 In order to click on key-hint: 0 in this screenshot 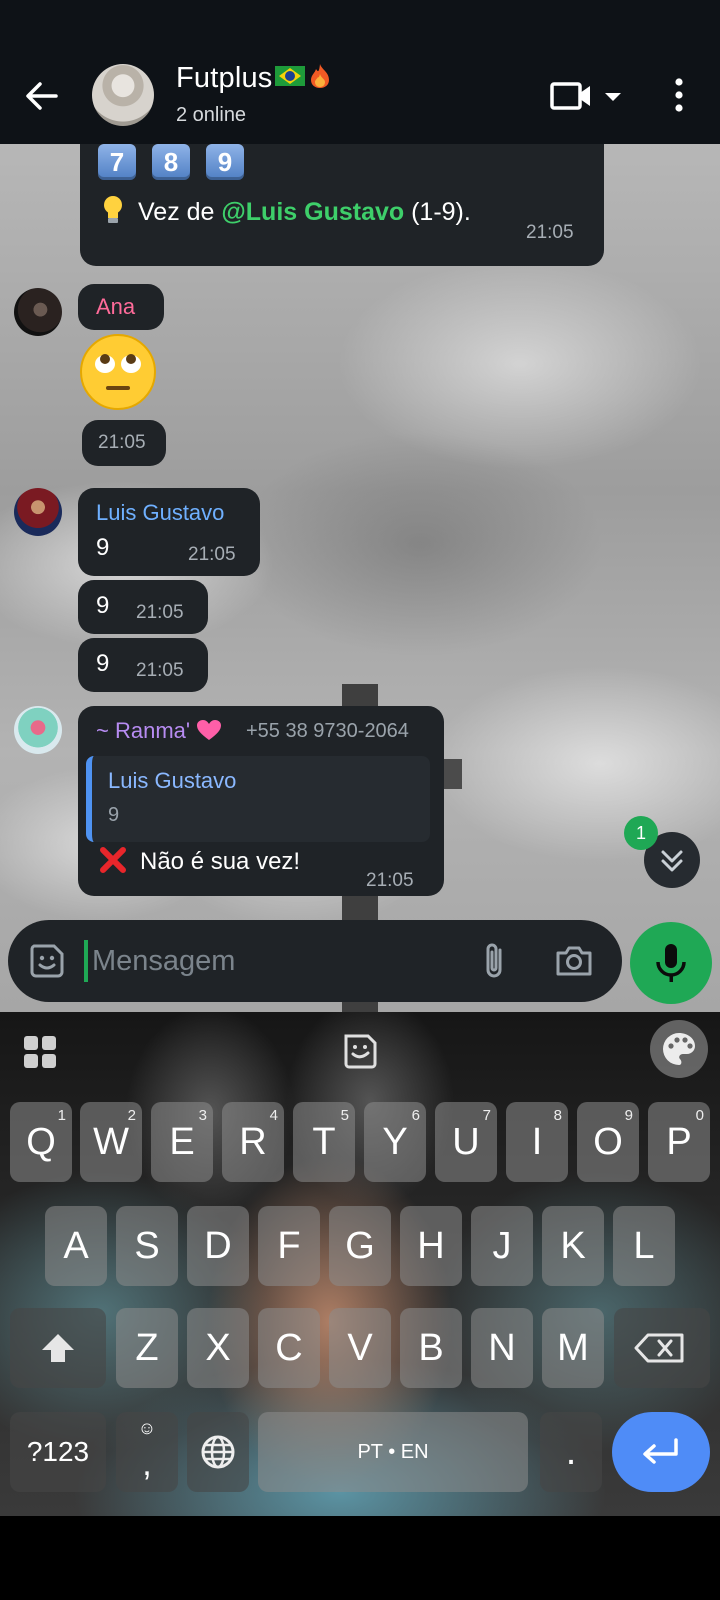, I will do `click(699, 1115)`.